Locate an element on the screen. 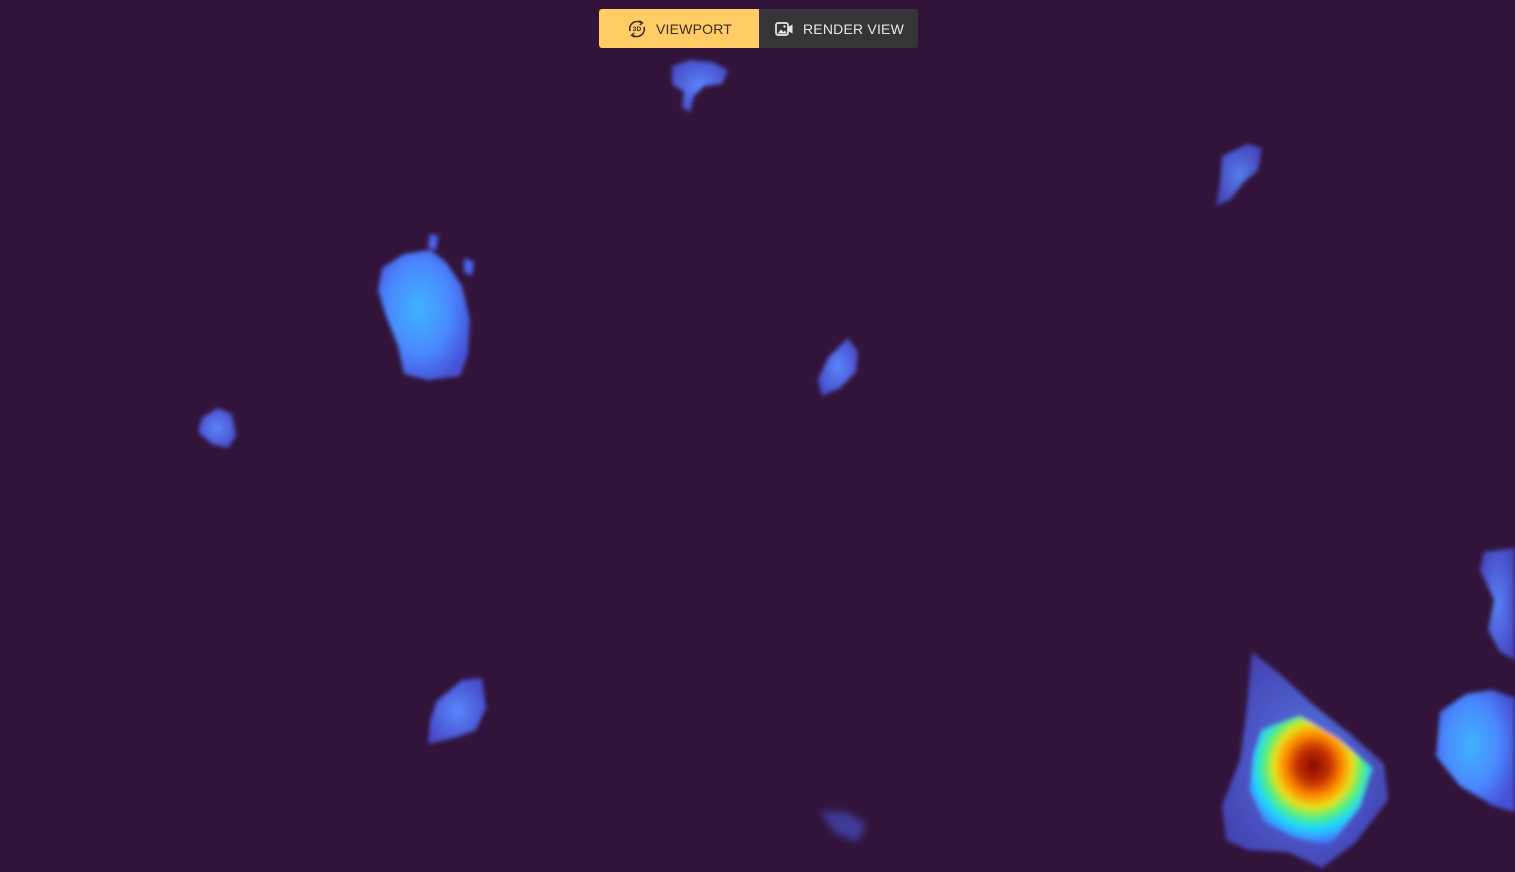 The height and width of the screenshot is (872, 1515). heat-hotspot is located at coordinates (1305, 760).